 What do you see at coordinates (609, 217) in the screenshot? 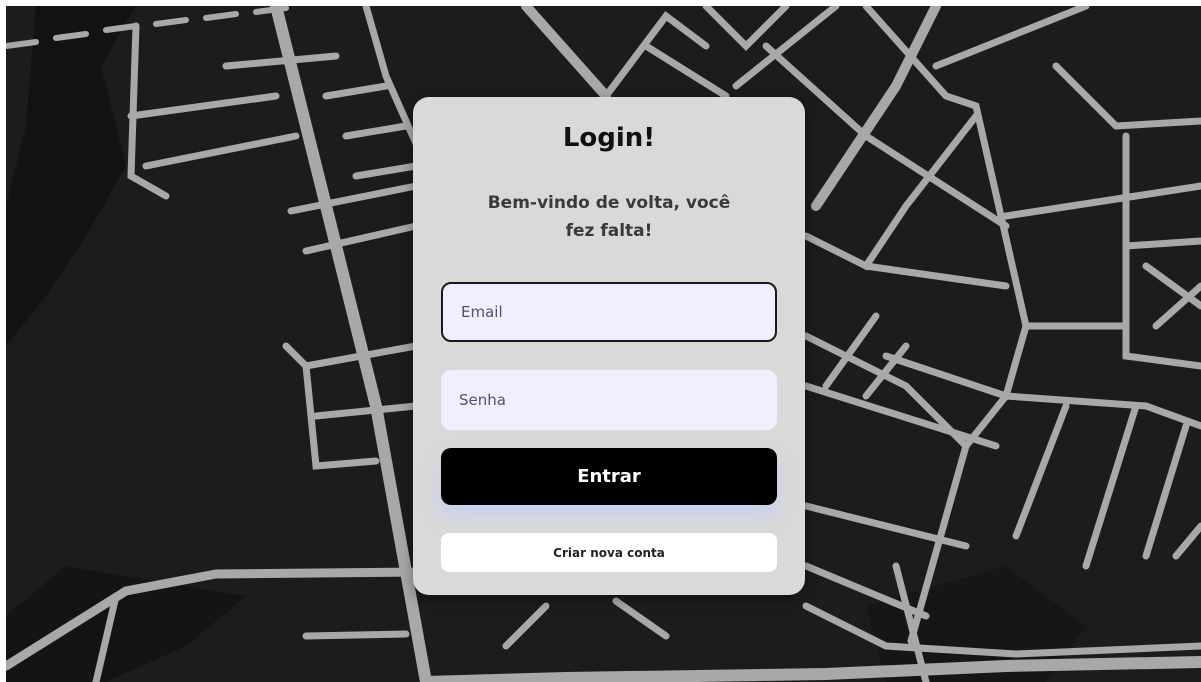
I see `welcome-subtitle: Bem-vindo de volta, você fez falta!` at bounding box center [609, 217].